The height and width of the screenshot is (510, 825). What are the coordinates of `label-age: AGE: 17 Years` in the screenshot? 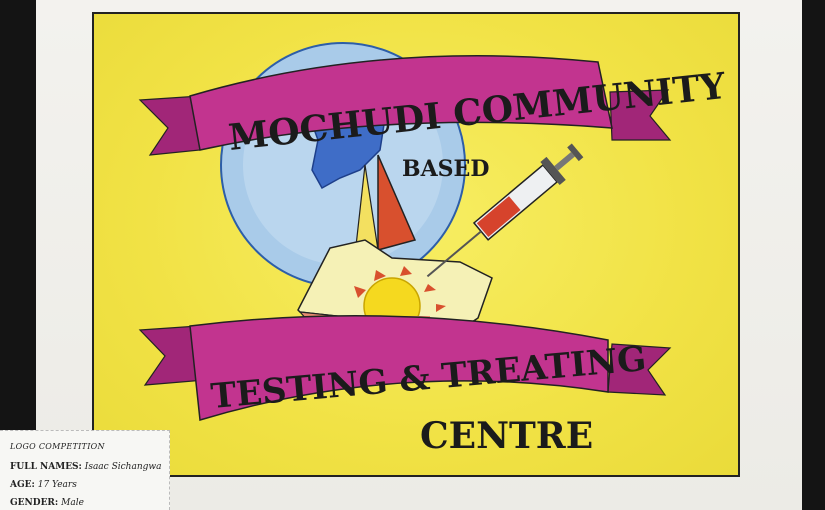 It's located at (89, 485).